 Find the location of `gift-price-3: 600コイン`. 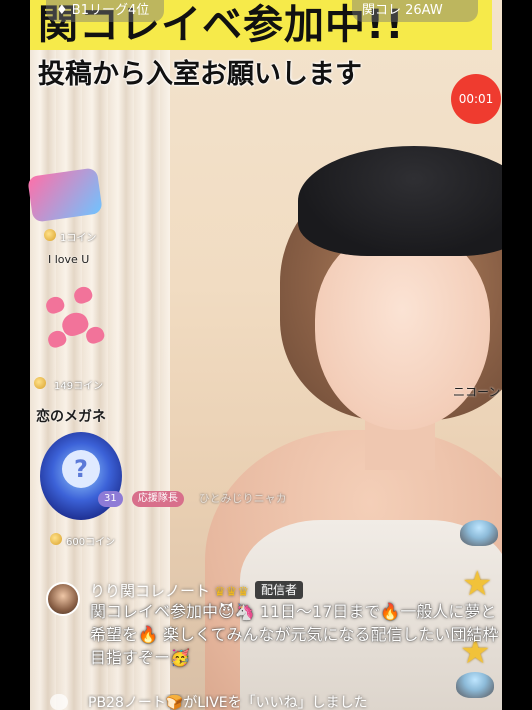

gift-price-3: 600コイン is located at coordinates (91, 542).